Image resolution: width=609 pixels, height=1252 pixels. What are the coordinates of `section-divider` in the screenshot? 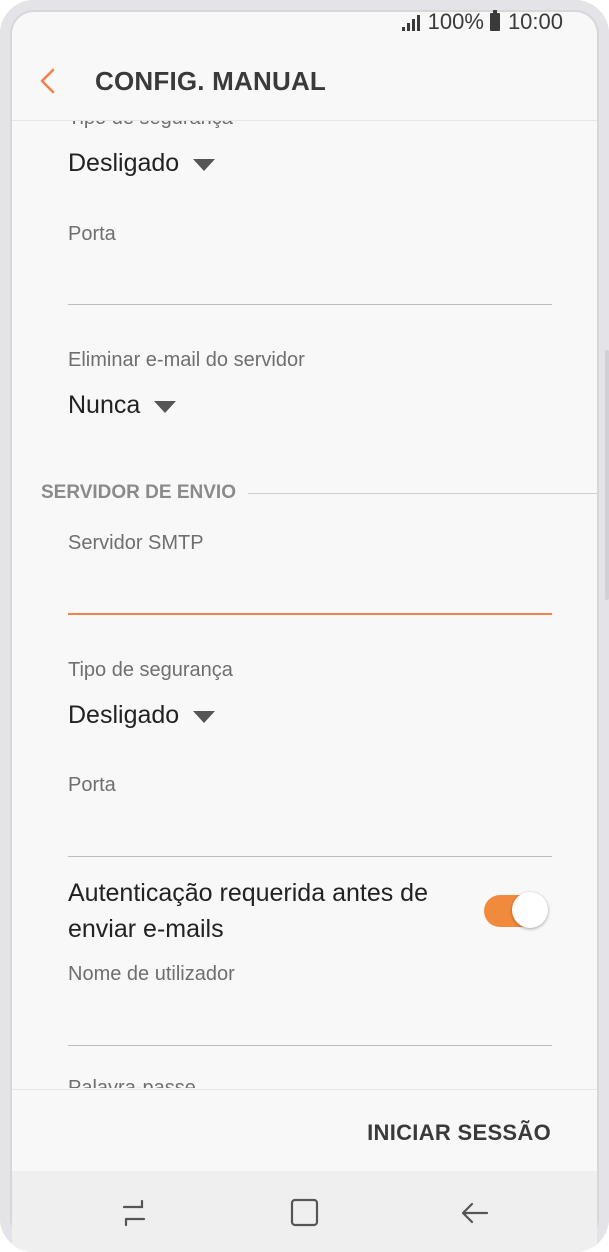 It's located at (422, 493).